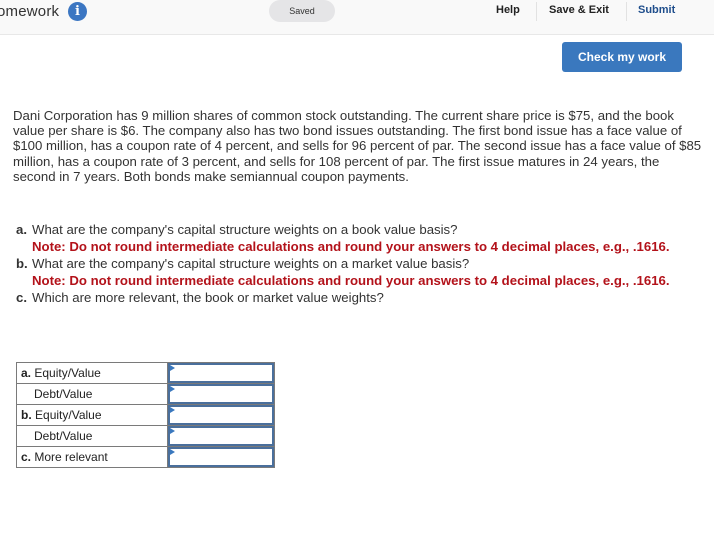 This screenshot has width=714, height=557. I want to click on question-letter: c., so click(21, 297).